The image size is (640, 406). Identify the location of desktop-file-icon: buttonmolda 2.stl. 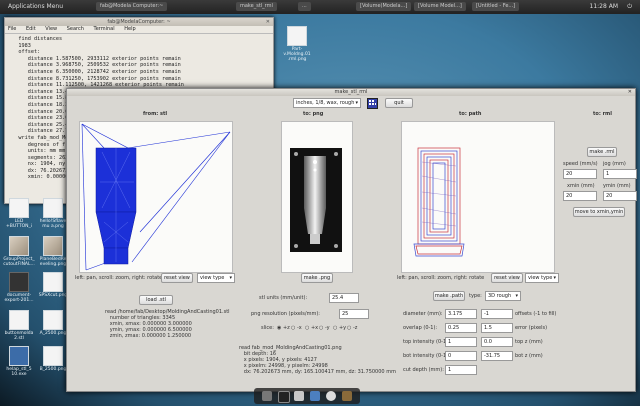
(19, 325).